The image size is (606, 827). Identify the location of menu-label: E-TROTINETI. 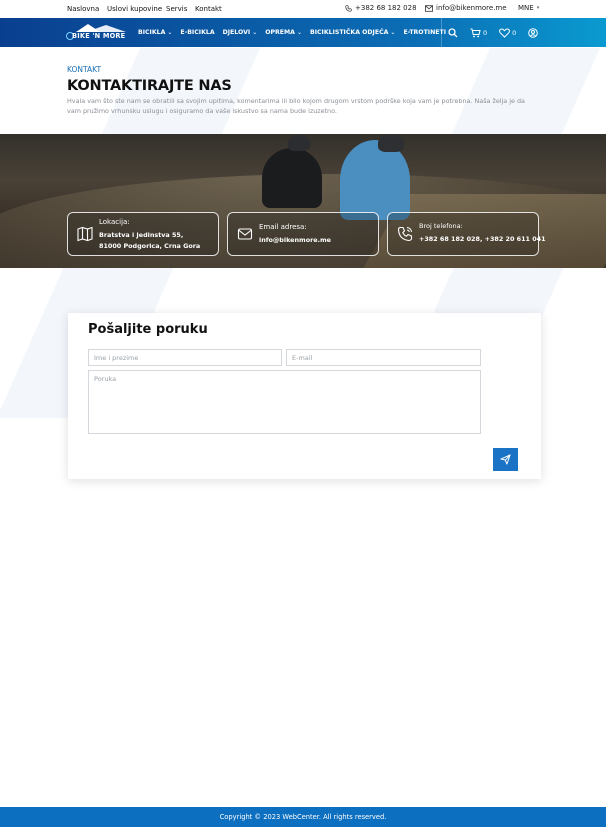
(425, 32).